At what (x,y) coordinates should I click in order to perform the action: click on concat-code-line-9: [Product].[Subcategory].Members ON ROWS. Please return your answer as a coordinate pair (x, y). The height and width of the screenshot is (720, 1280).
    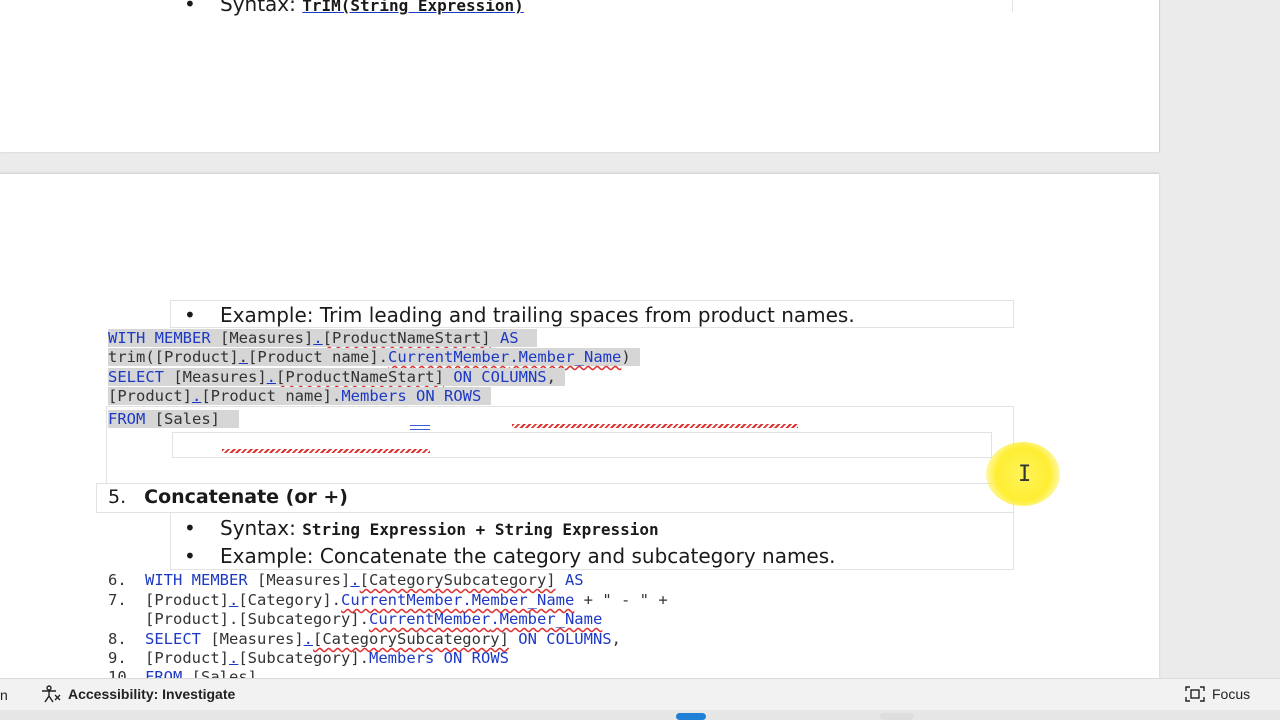
    Looking at the image, I should click on (327, 658).